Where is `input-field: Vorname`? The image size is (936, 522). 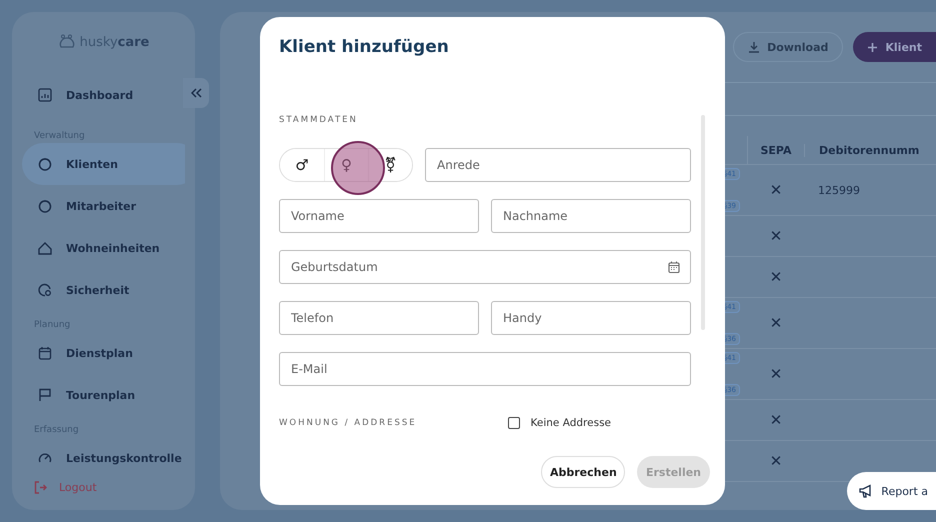
input-field: Vorname is located at coordinates (379, 216).